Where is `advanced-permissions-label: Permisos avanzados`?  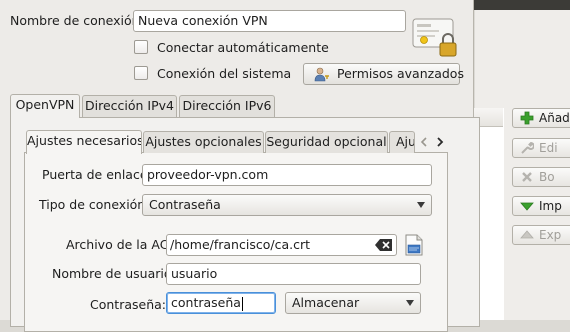
advanced-permissions-label: Permisos avanzados is located at coordinates (400, 73).